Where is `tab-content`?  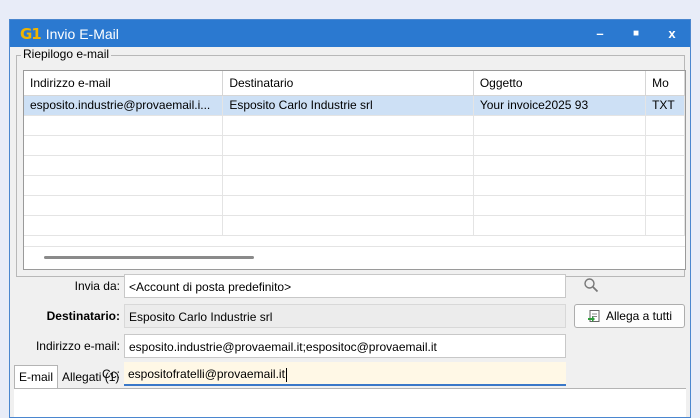
tab-content is located at coordinates (350, 403).